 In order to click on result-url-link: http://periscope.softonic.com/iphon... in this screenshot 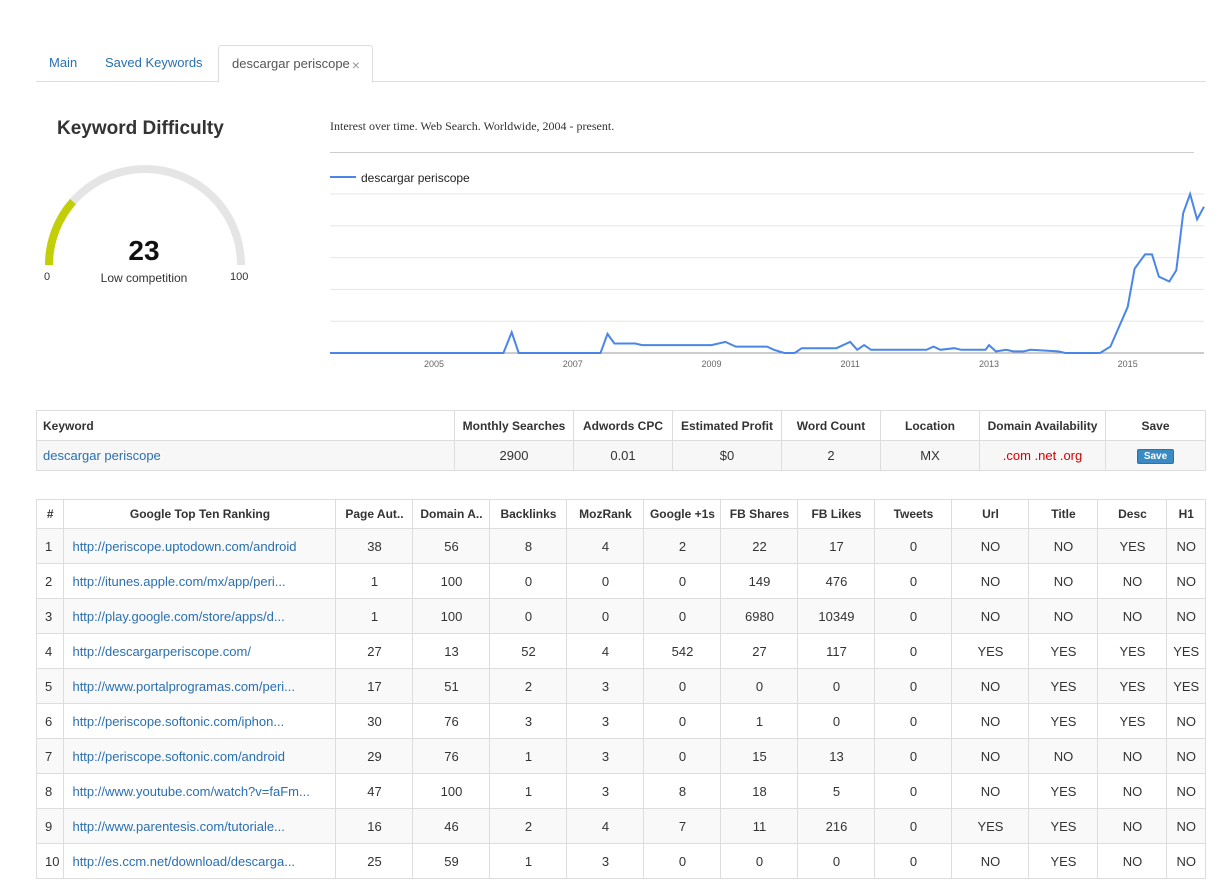, I will do `click(178, 721)`.